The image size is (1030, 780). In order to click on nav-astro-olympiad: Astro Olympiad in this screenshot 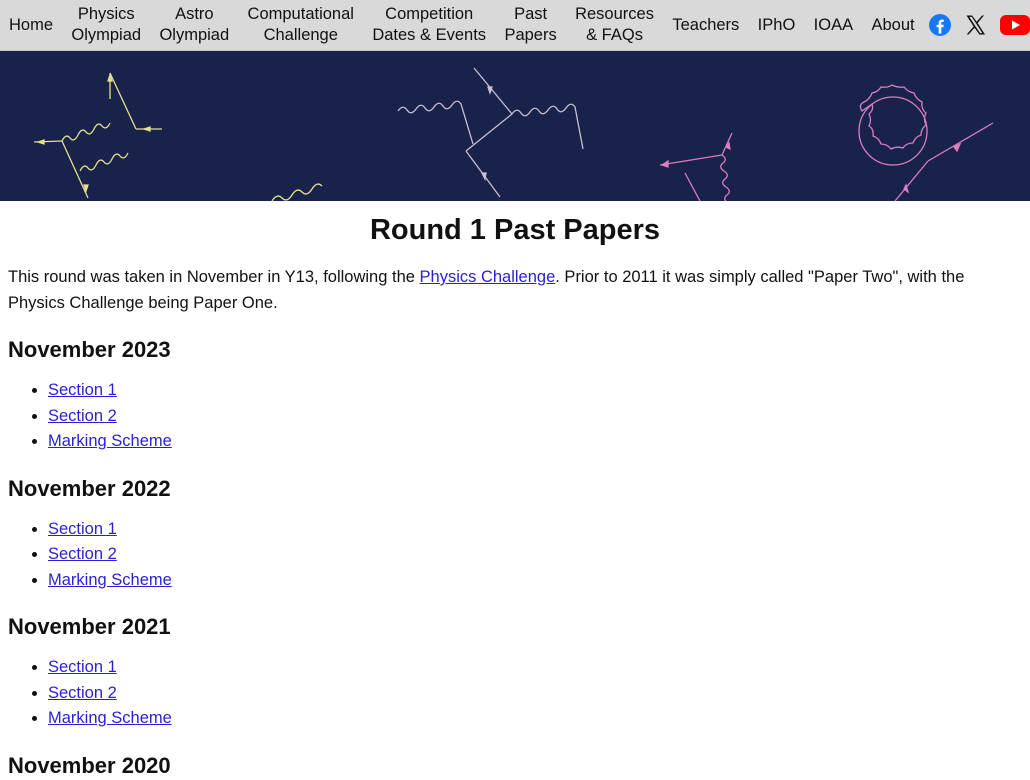, I will do `click(194, 25)`.